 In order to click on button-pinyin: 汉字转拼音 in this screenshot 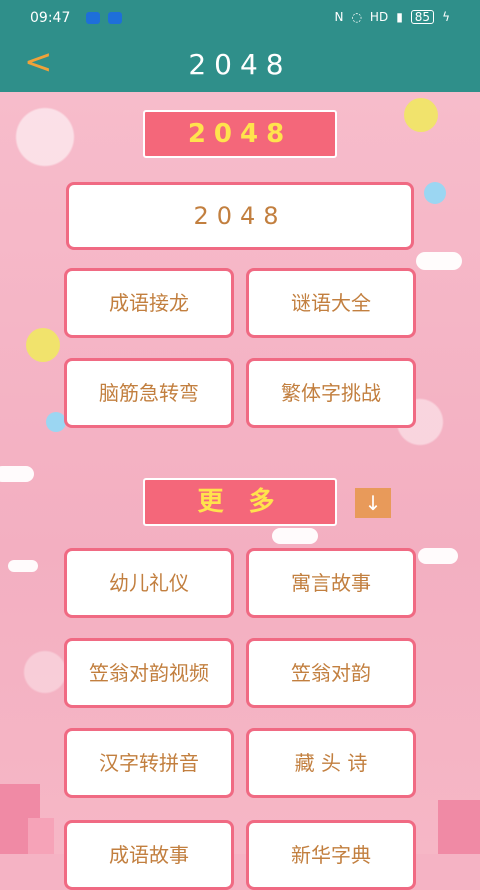, I will do `click(149, 763)`.